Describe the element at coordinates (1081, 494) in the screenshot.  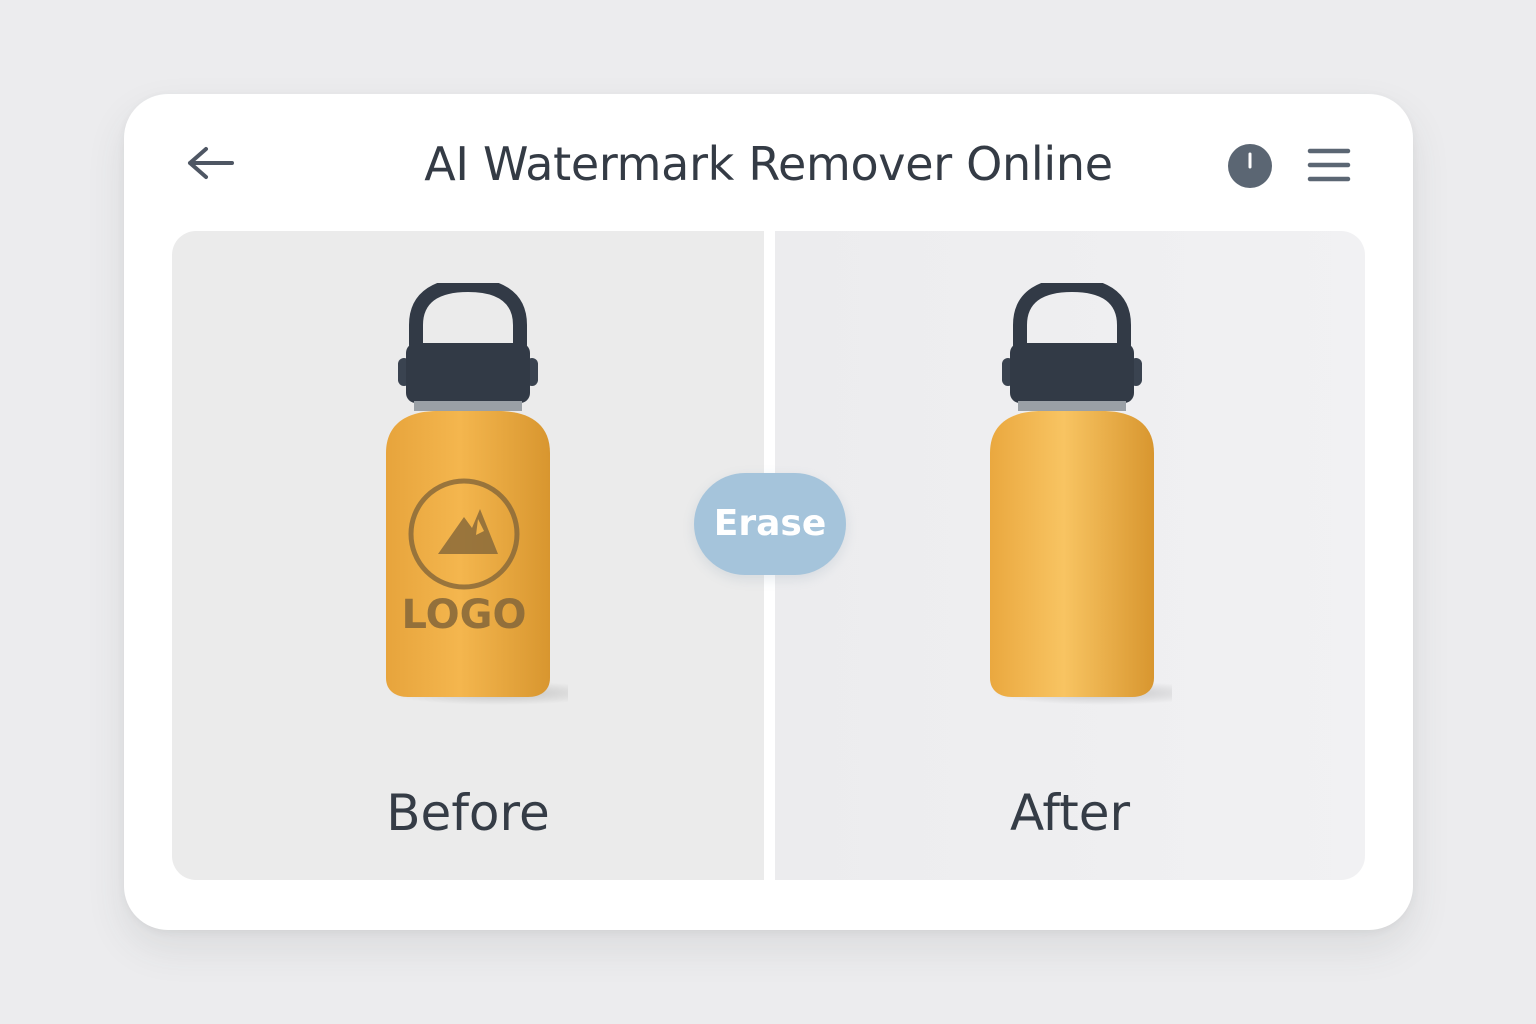
I see `bottle-clean-image` at that location.